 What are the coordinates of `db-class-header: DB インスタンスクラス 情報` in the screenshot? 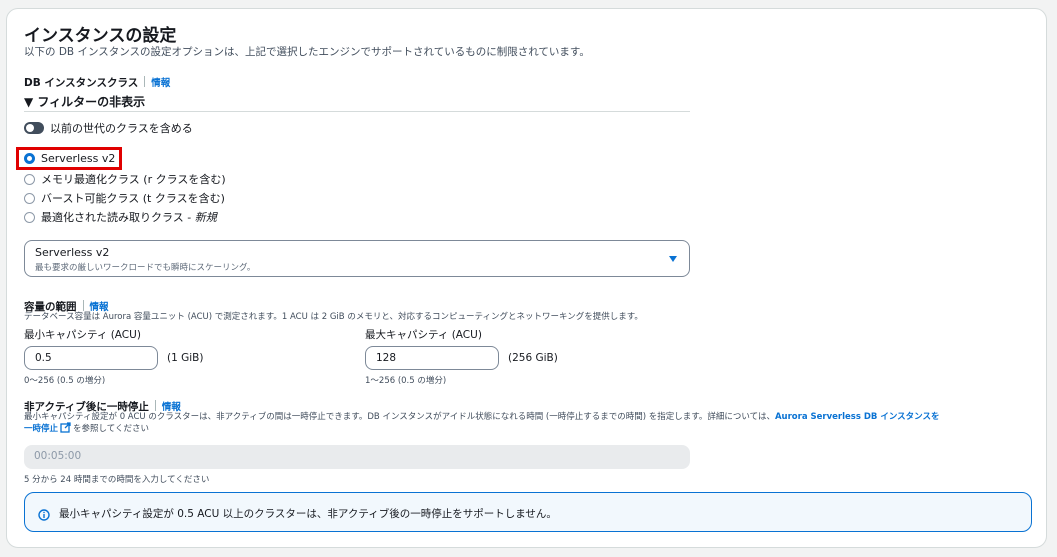 It's located at (97, 80).